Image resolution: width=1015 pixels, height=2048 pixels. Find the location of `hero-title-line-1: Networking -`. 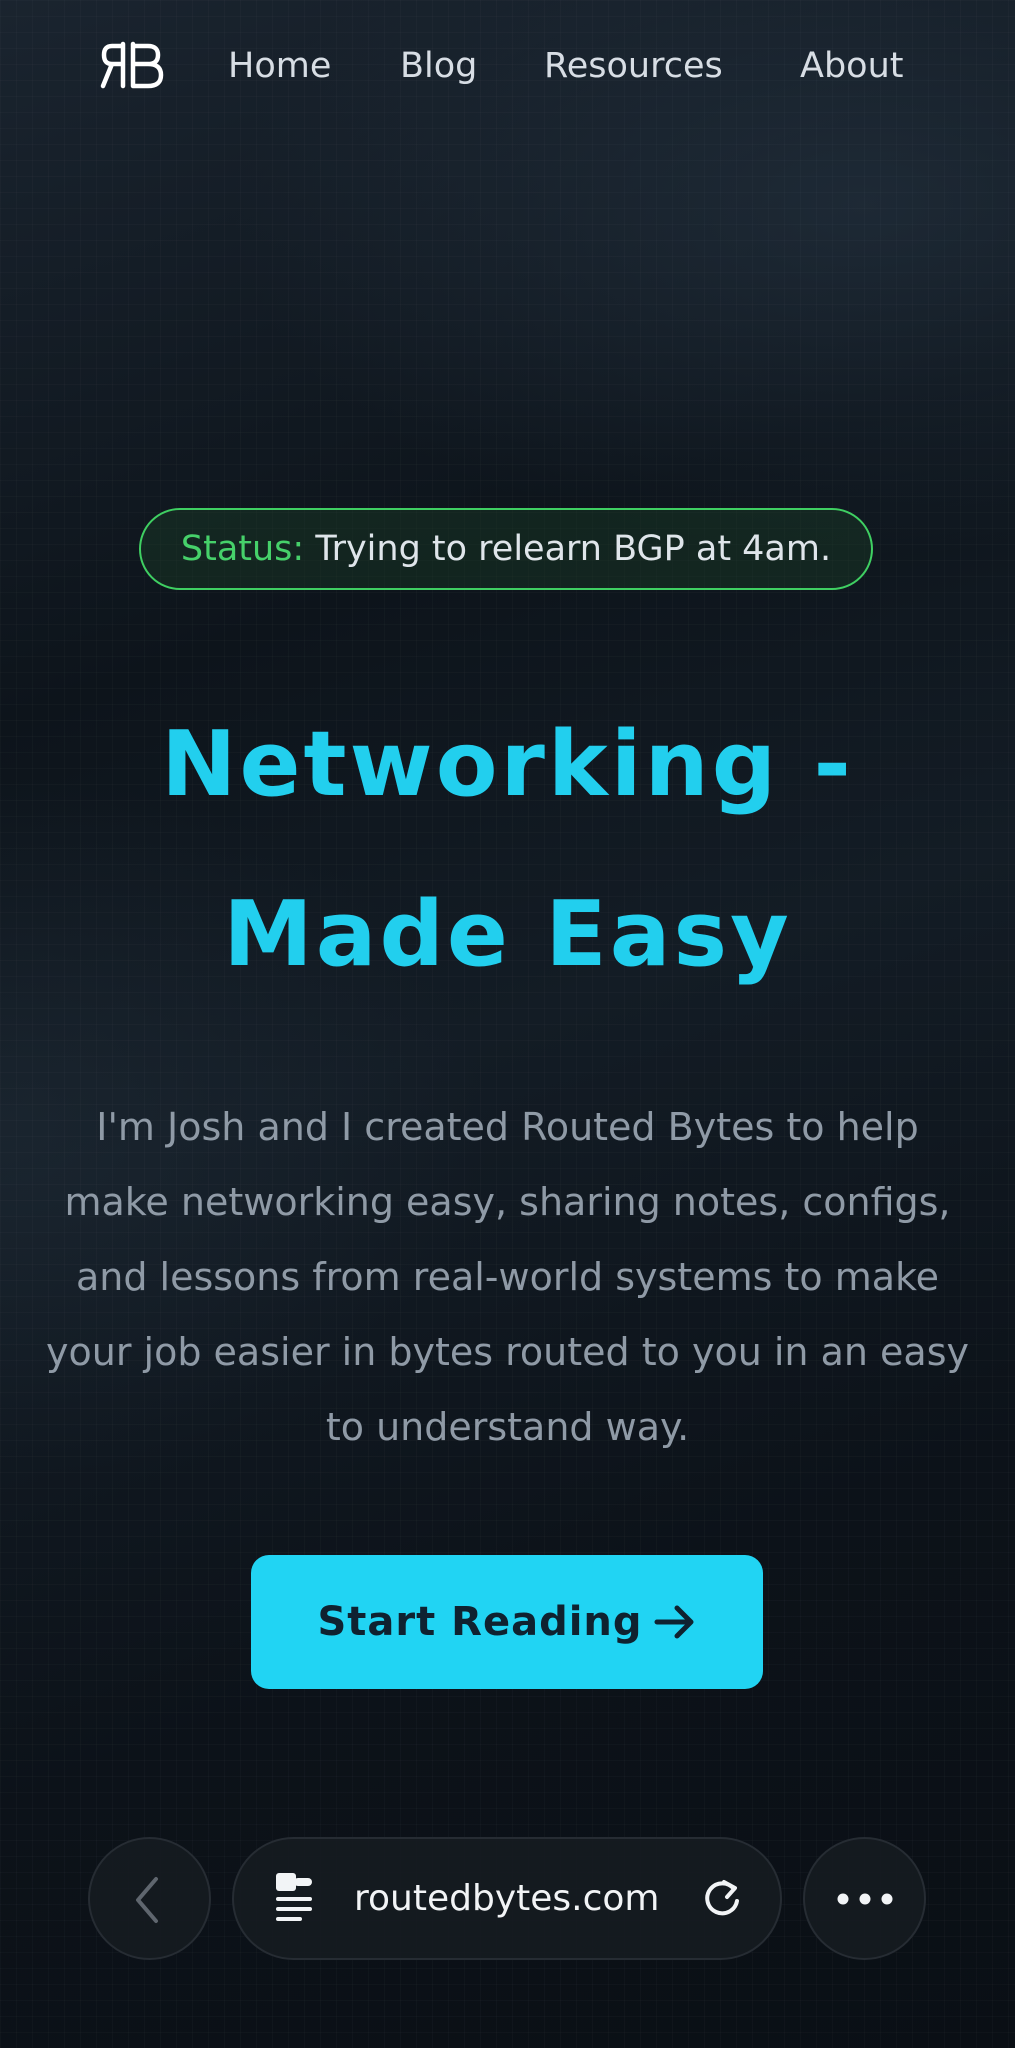

hero-title-line-1: Networking - is located at coordinates (507, 764).